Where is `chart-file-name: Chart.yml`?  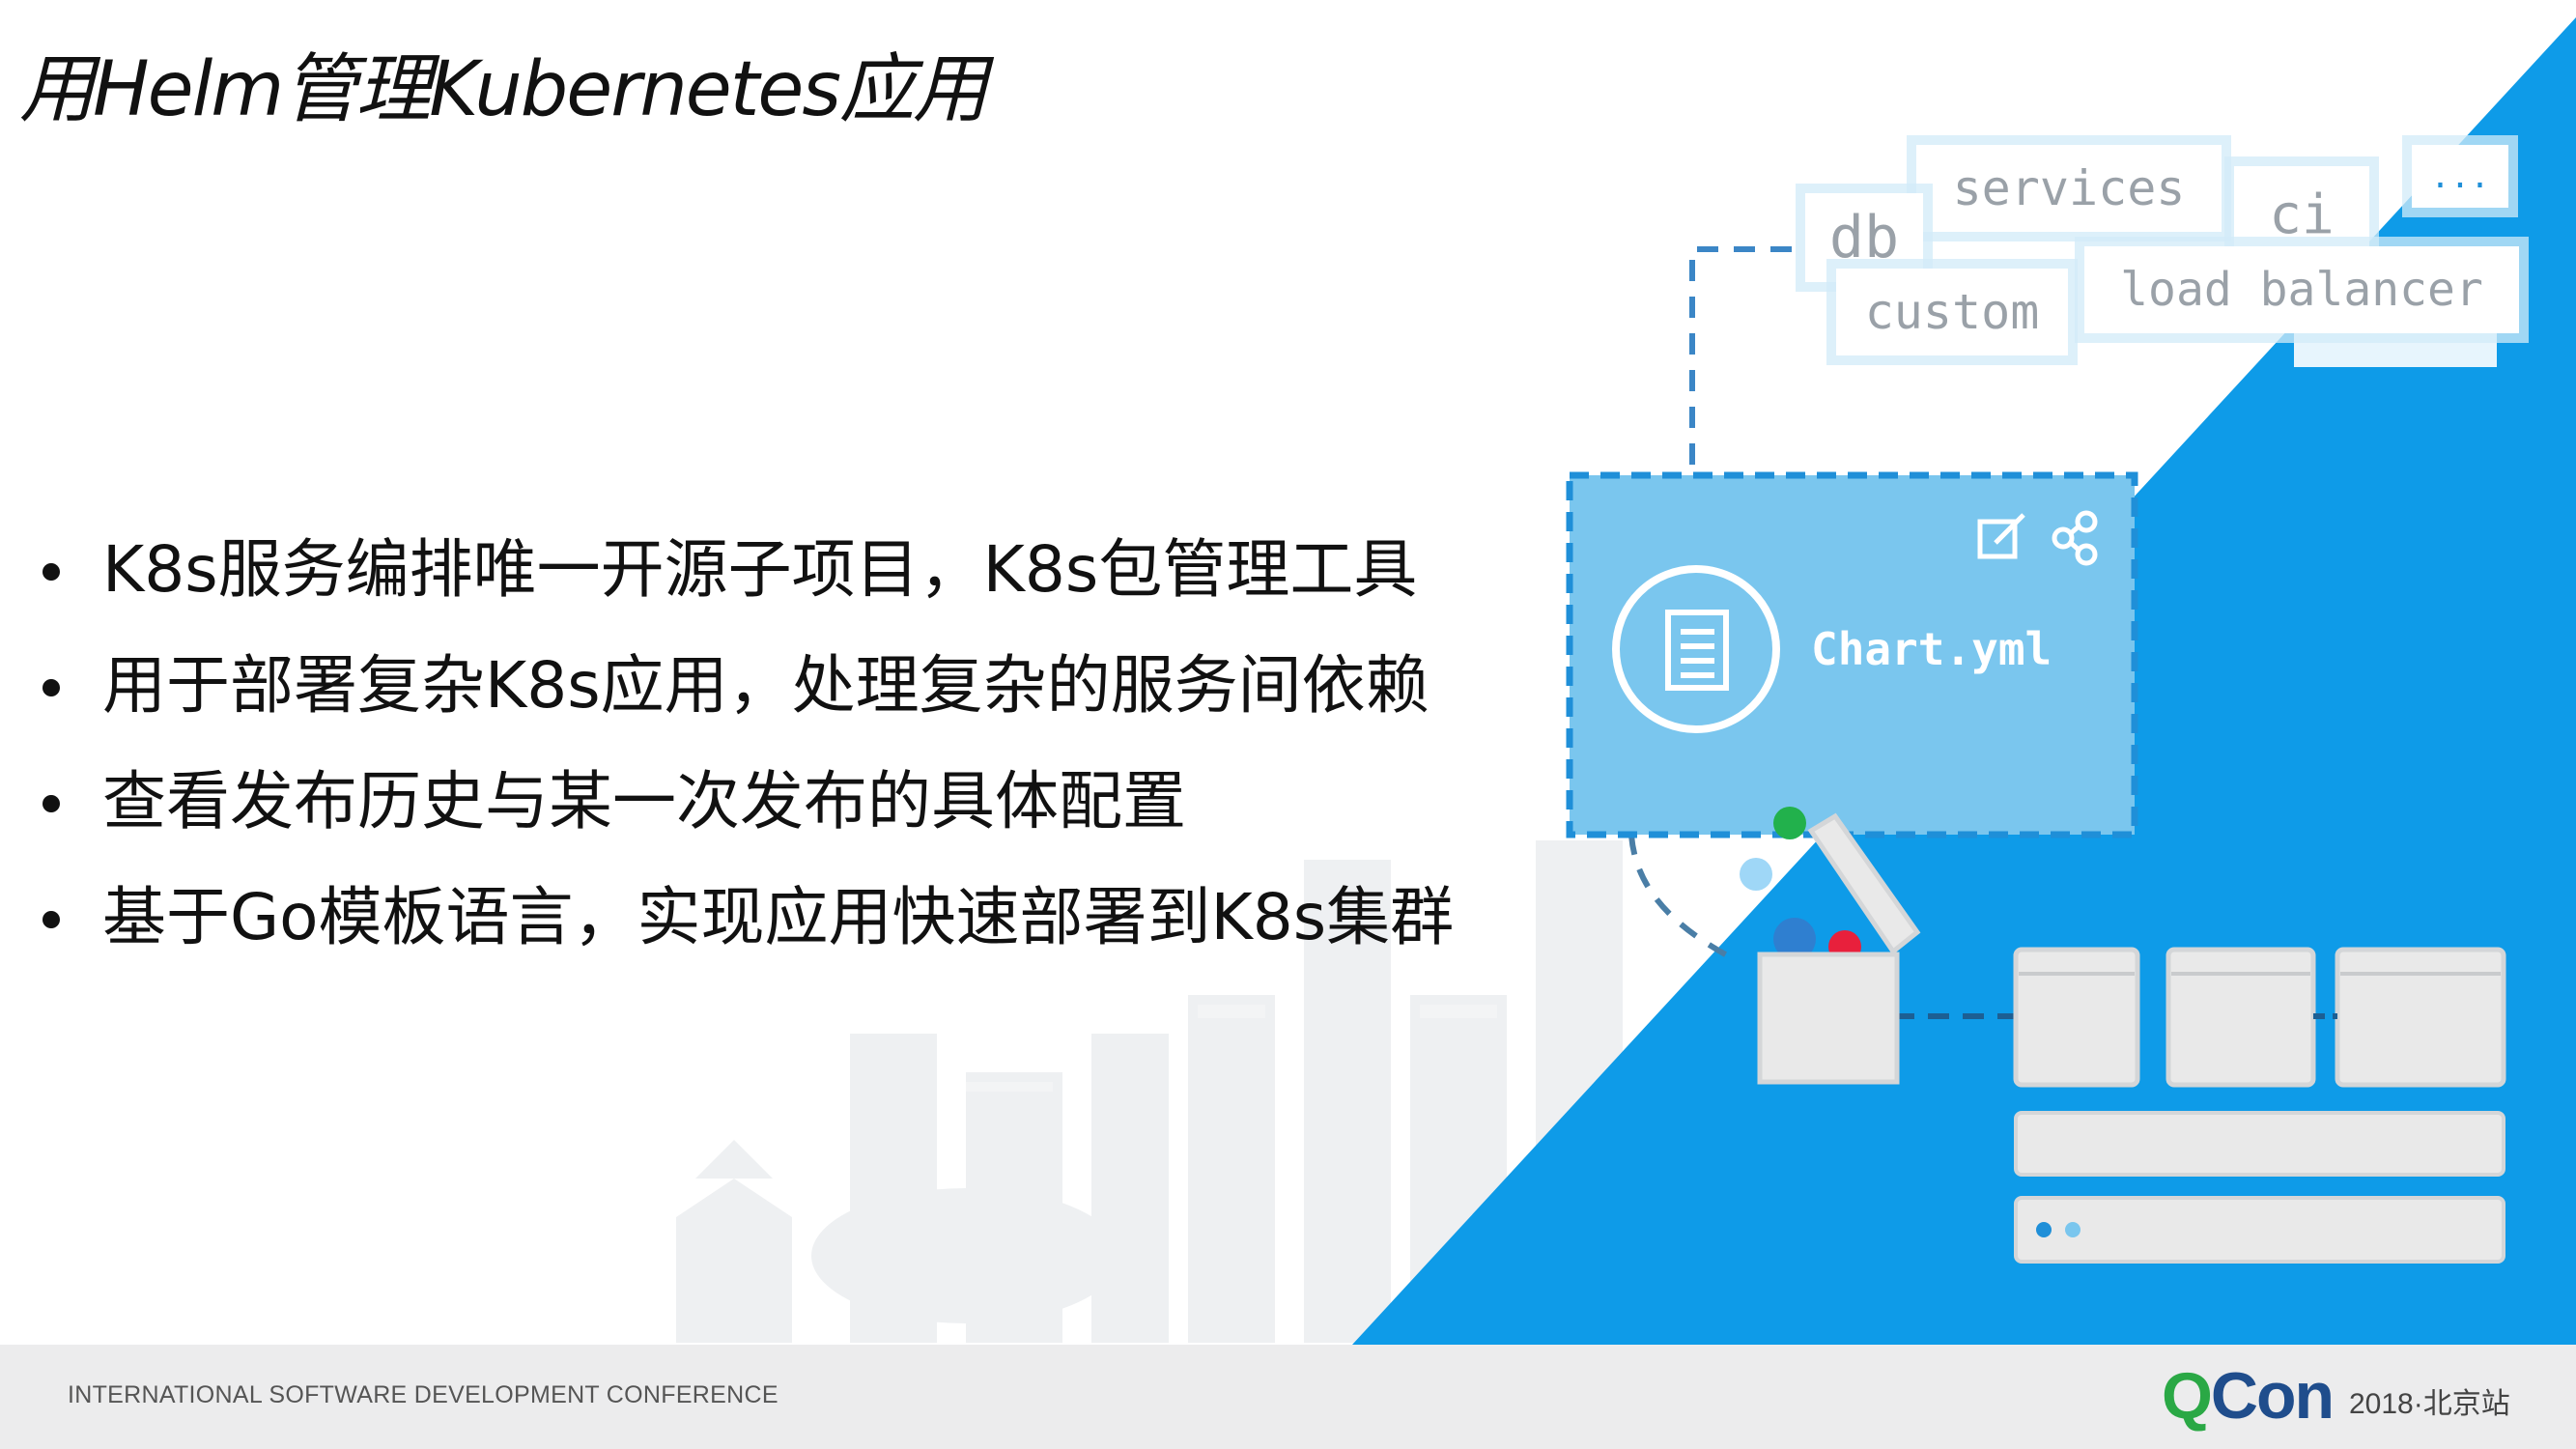
chart-file-name: Chart.yml is located at coordinates (1931, 649).